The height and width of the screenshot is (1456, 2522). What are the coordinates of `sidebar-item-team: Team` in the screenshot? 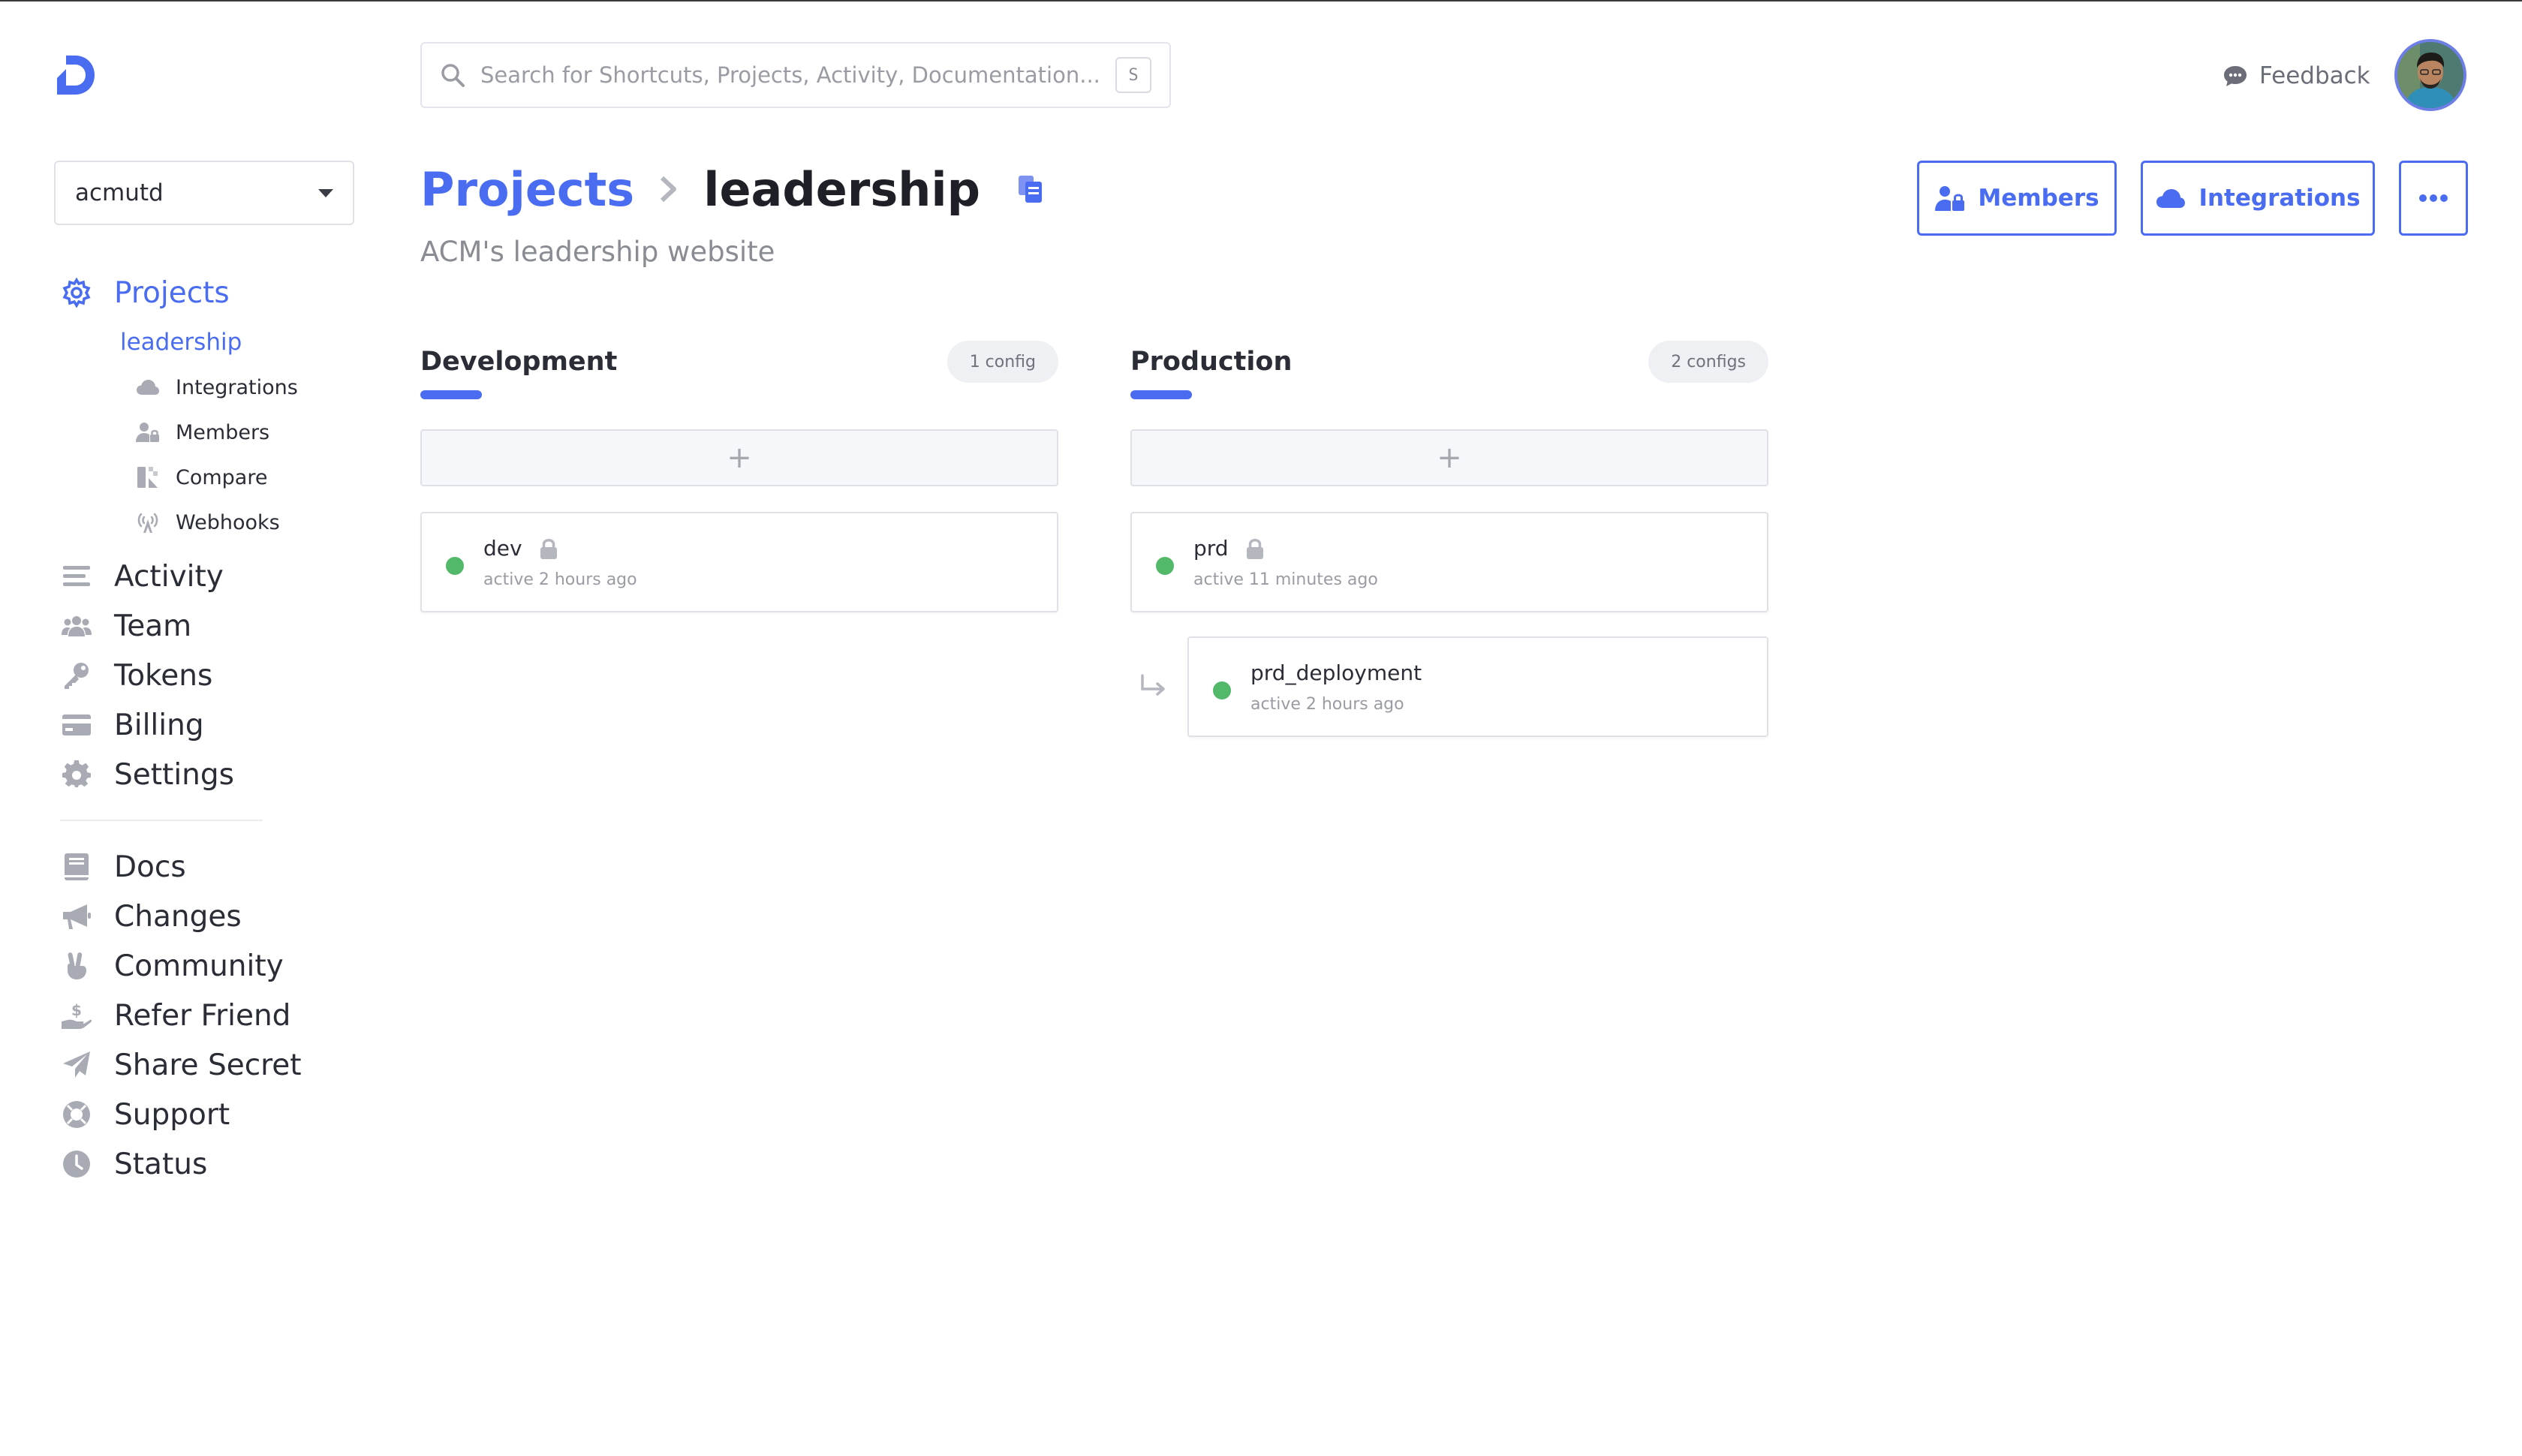 It's located at (126, 626).